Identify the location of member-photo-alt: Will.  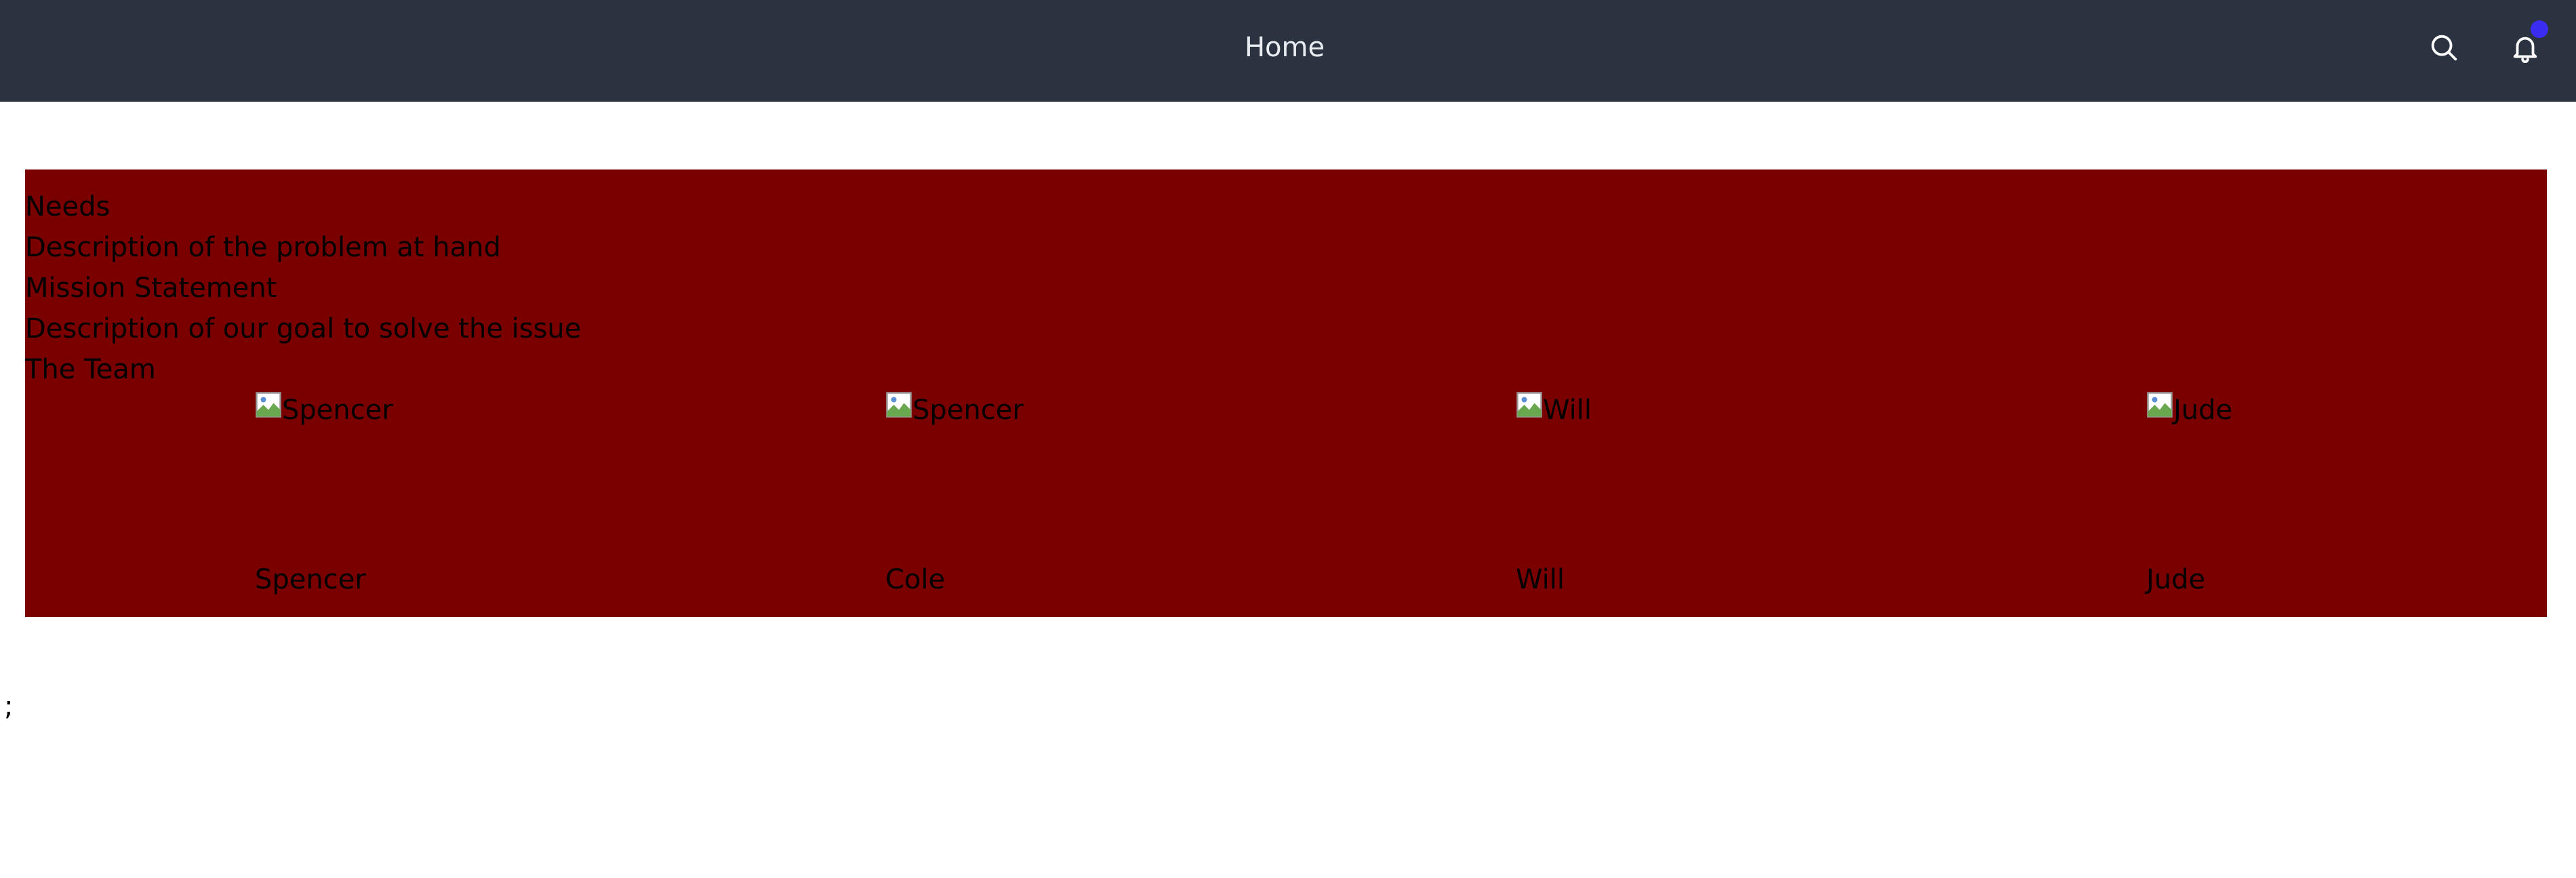
(1567, 410).